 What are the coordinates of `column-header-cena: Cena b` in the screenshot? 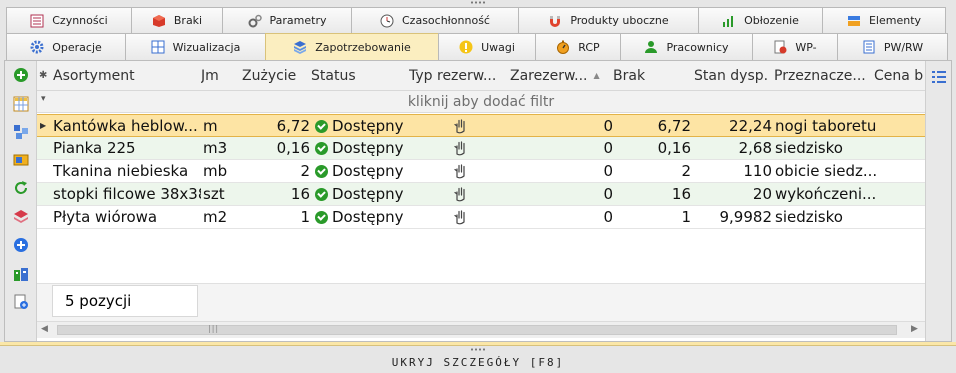 It's located at (899, 76).